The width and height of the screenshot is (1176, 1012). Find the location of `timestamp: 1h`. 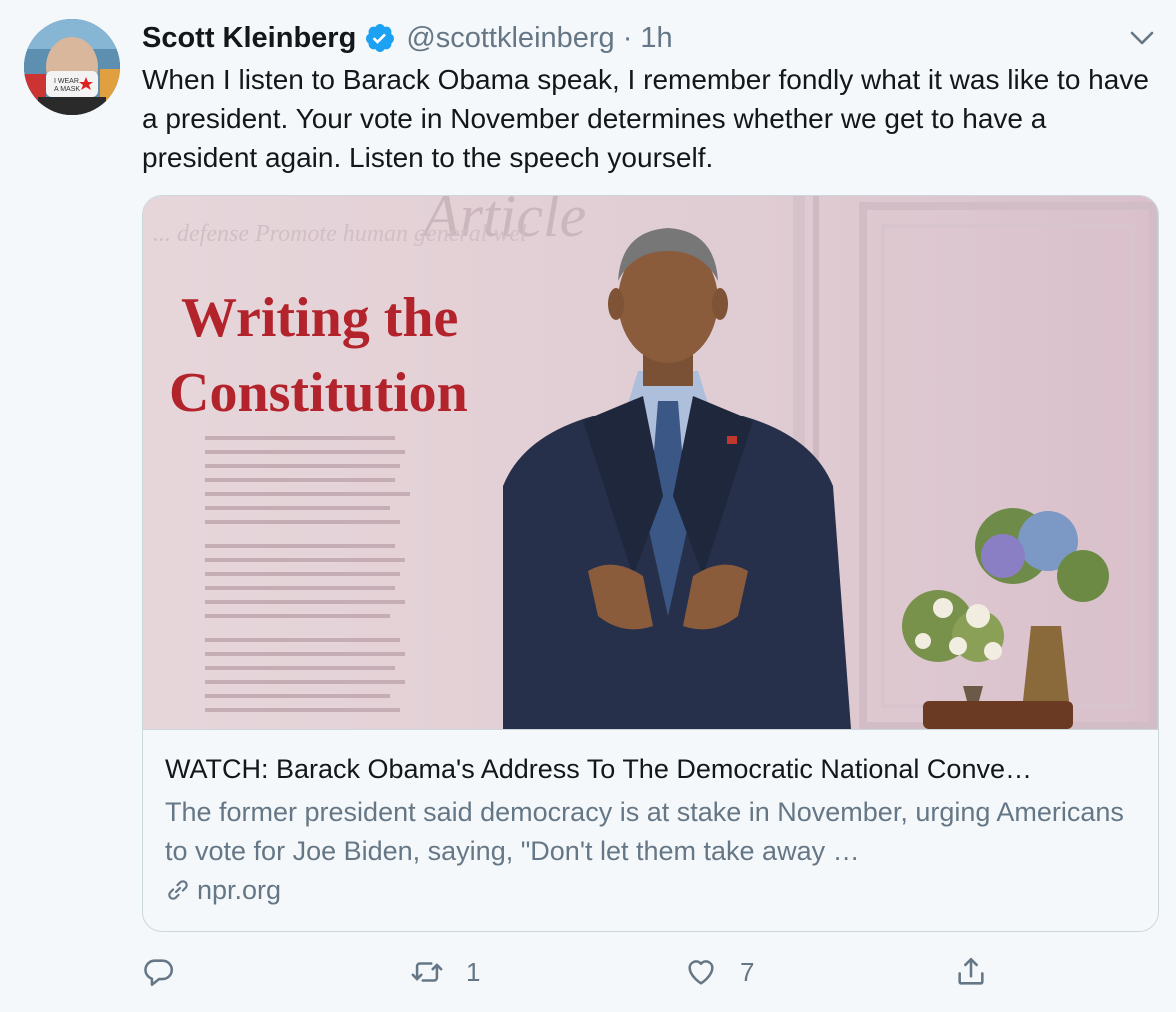

timestamp: 1h is located at coordinates (656, 38).